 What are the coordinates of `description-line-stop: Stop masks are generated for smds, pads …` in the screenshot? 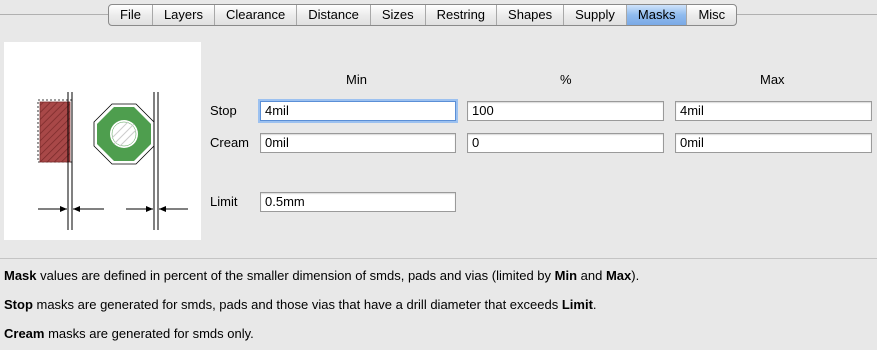 It's located at (300, 304).